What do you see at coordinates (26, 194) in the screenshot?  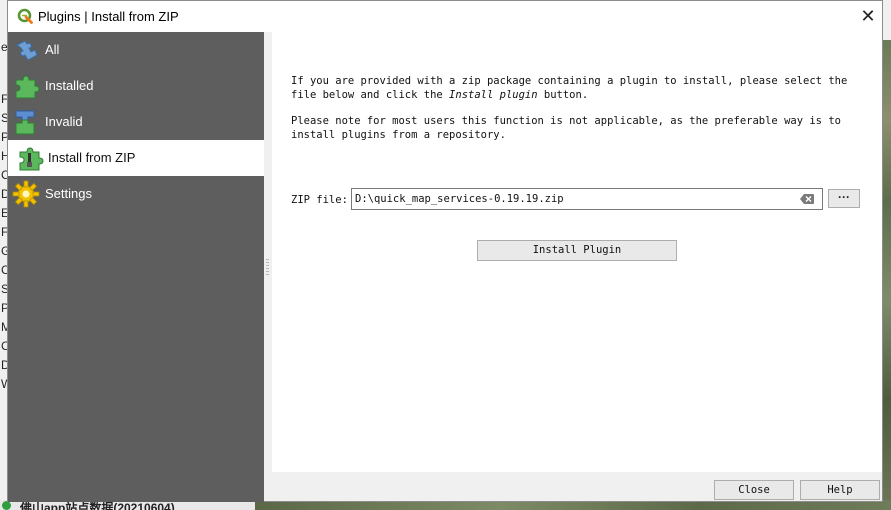 I see `gear-icon` at bounding box center [26, 194].